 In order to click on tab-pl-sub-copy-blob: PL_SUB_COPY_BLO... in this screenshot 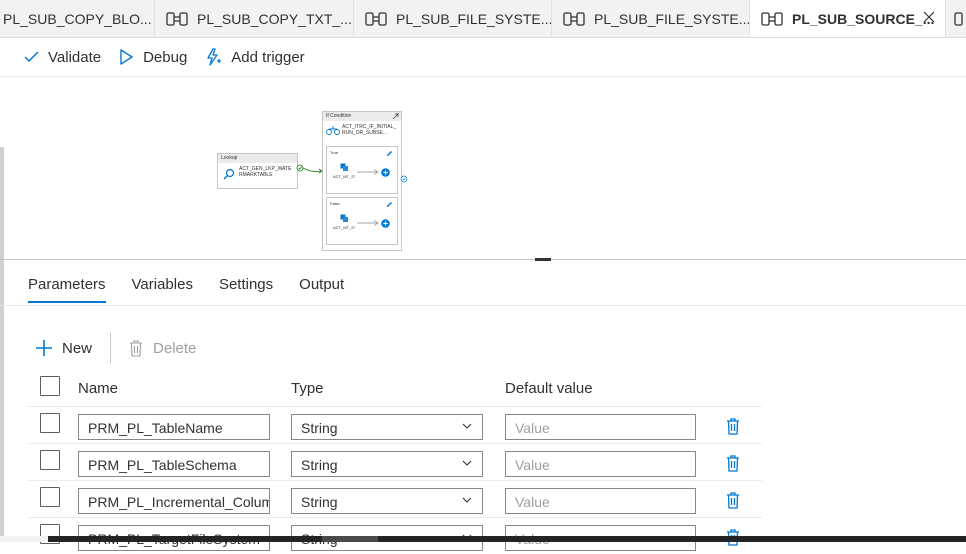, I will do `click(77, 18)`.